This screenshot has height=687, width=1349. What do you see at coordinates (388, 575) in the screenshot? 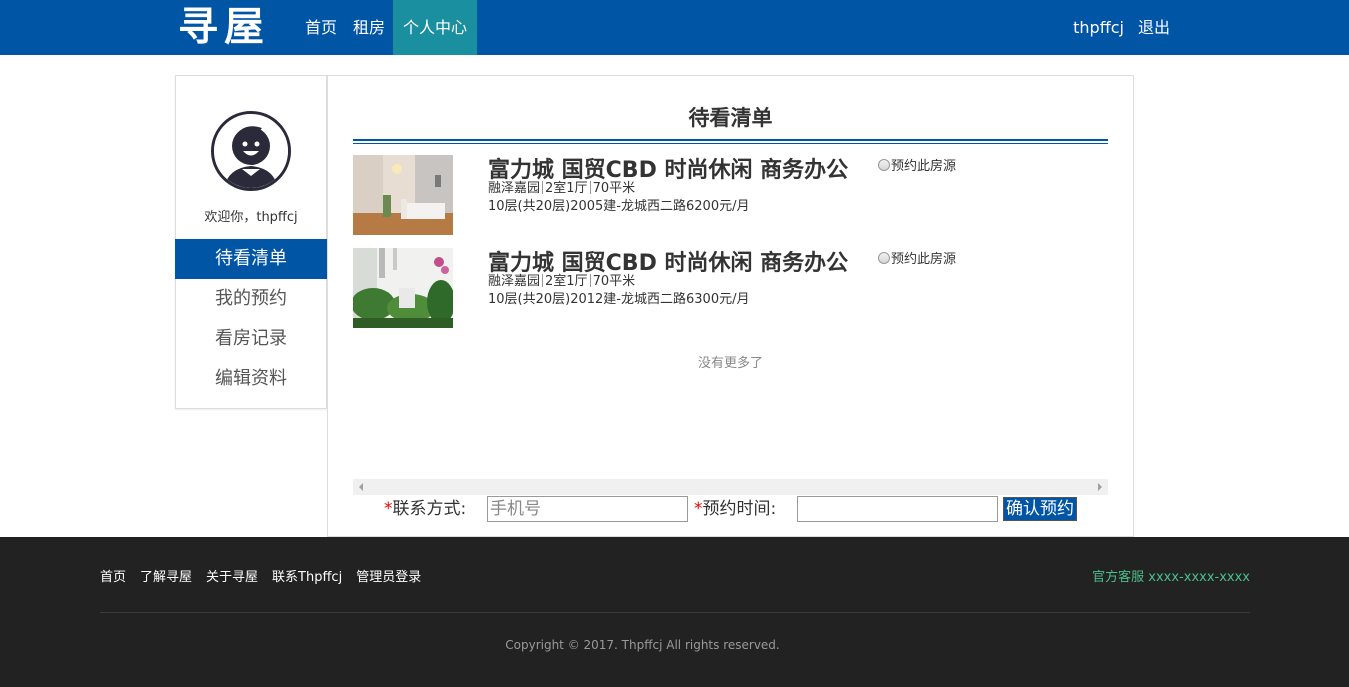
I see `footer-link-admin-login: 管理员登录` at bounding box center [388, 575].